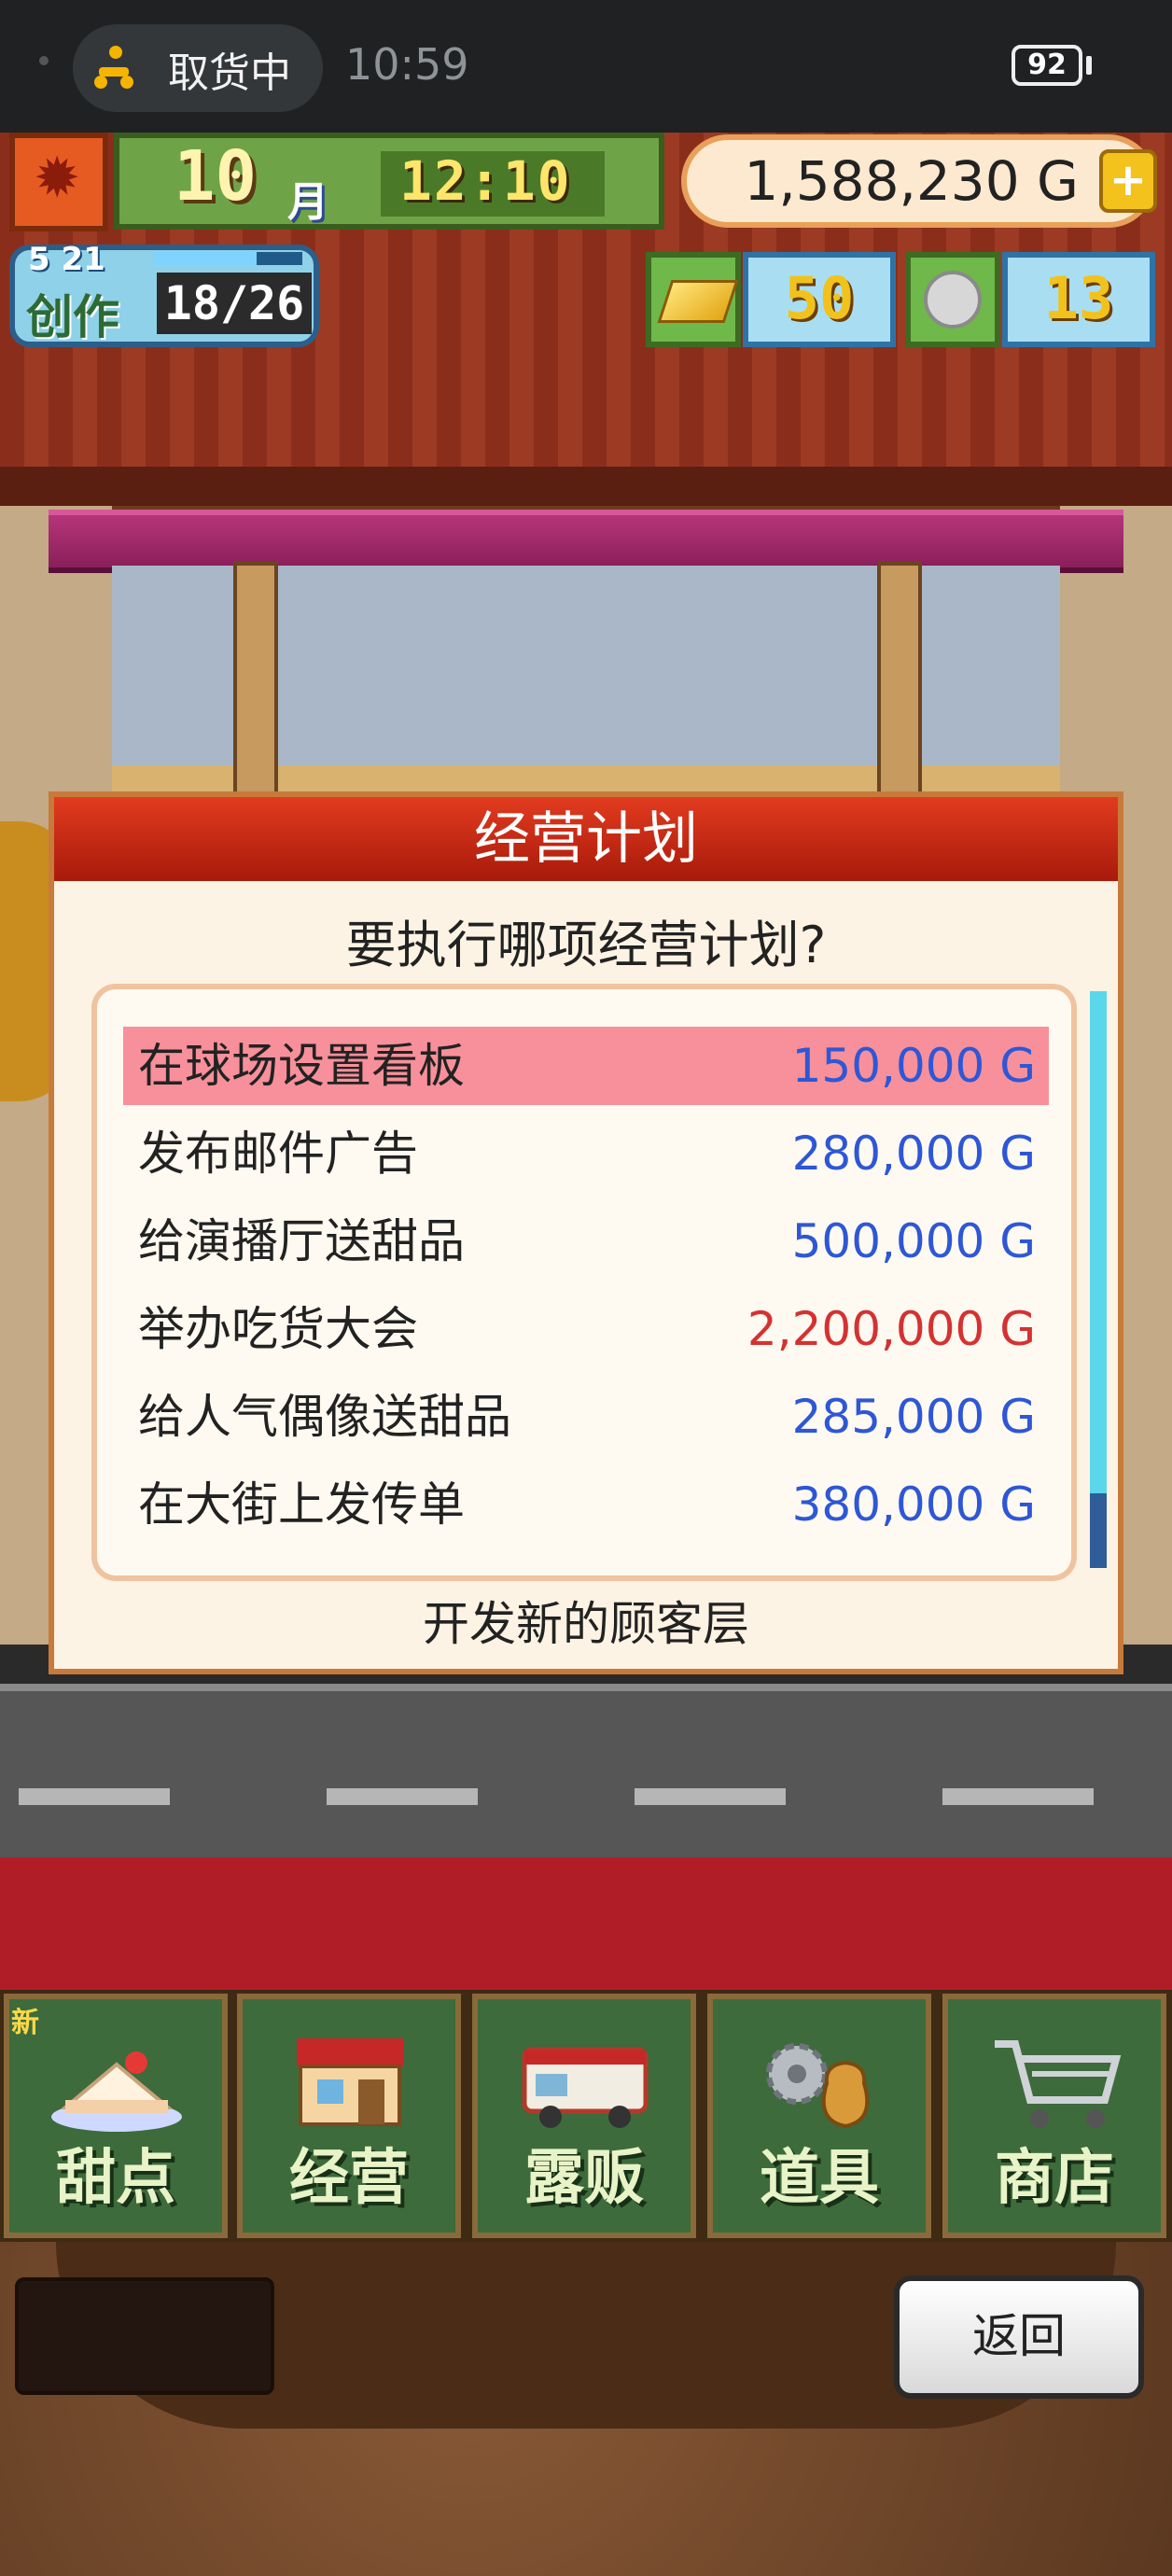 This screenshot has width=1172, height=2576. I want to click on season-badge: ✹, so click(58, 182).